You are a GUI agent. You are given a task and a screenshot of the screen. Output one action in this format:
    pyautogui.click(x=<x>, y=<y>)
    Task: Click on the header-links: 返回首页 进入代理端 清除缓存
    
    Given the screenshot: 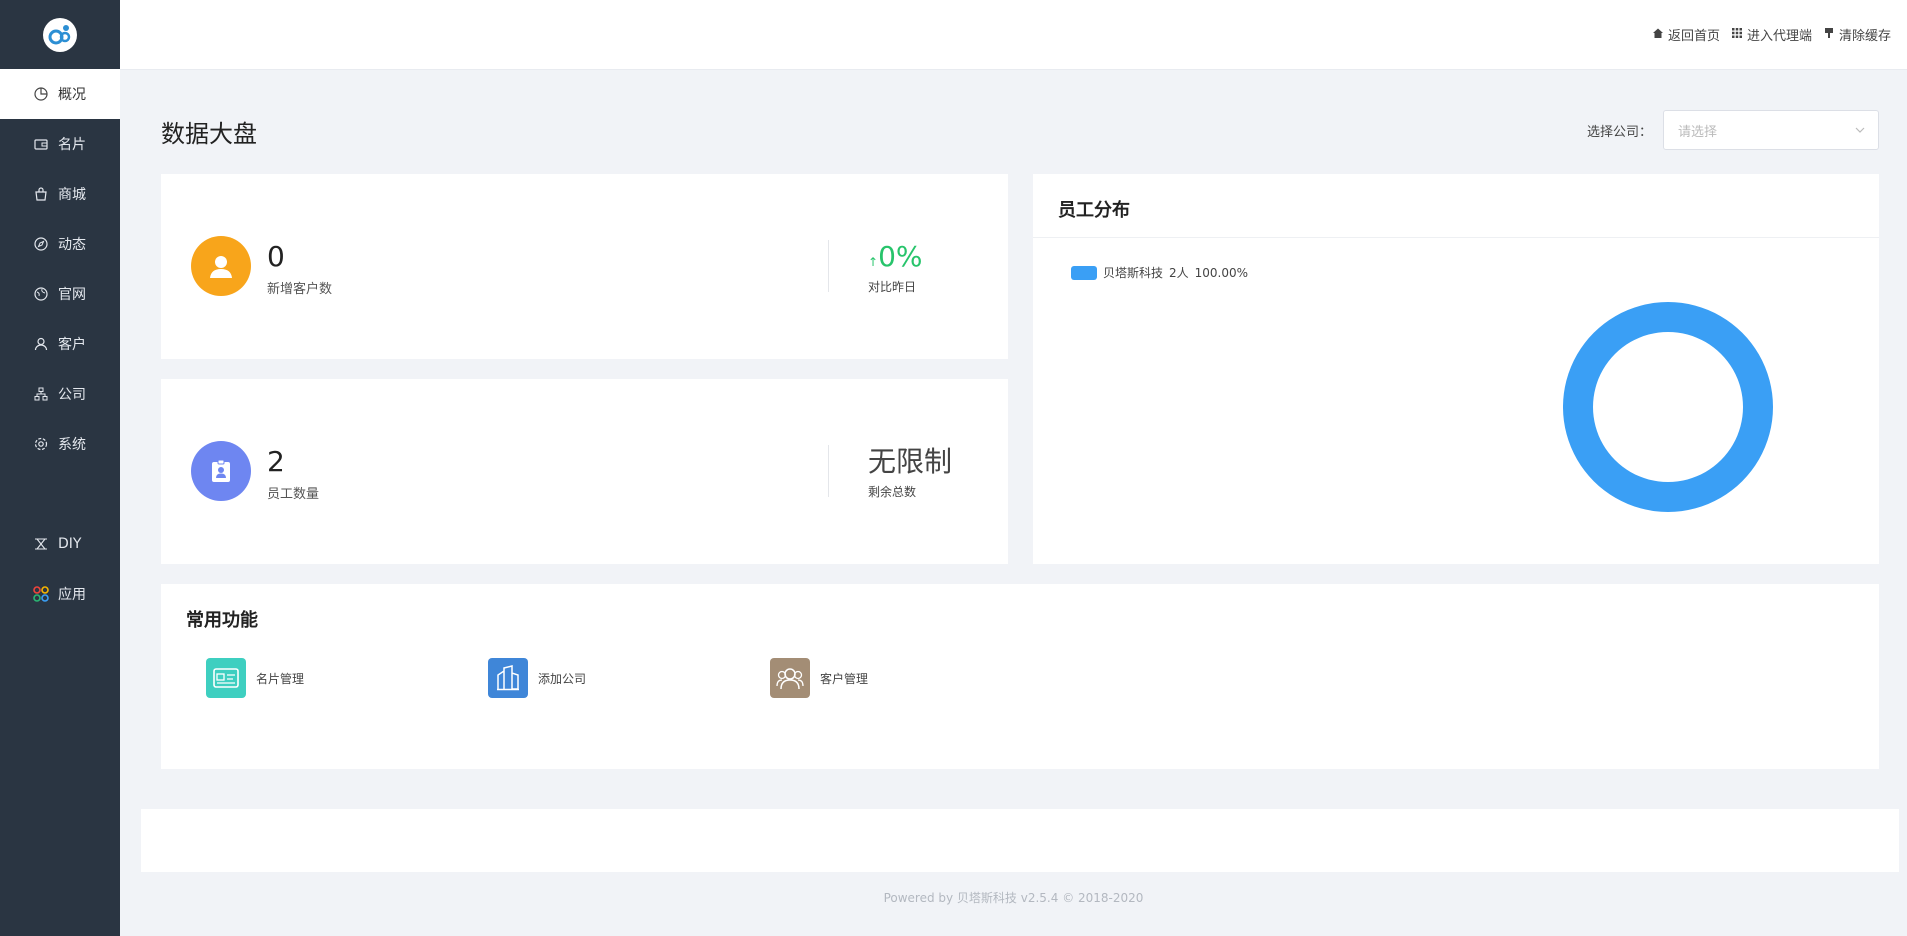 What is the action you would take?
    pyautogui.click(x=1771, y=34)
    